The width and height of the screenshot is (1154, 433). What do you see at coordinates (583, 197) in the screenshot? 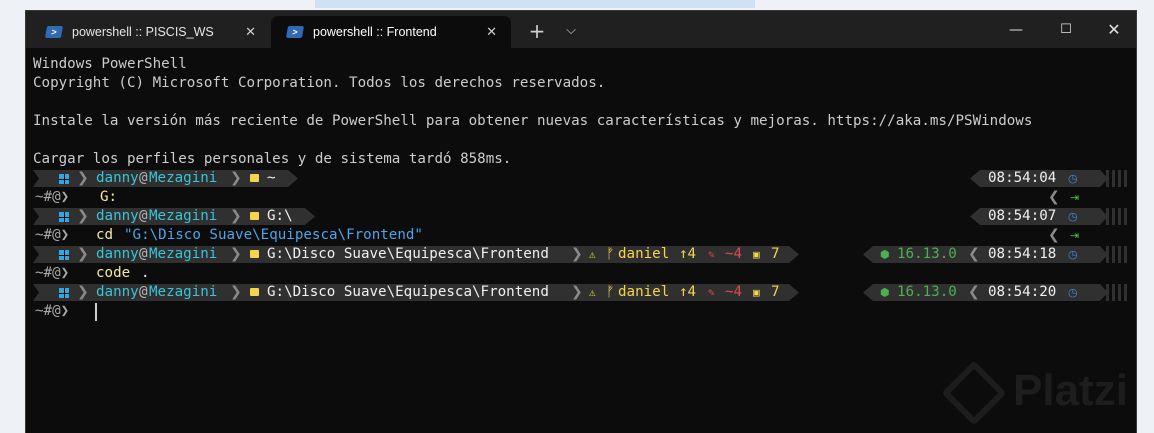
I see `command-line: ~#@❯ G: ❮ ⇥` at bounding box center [583, 197].